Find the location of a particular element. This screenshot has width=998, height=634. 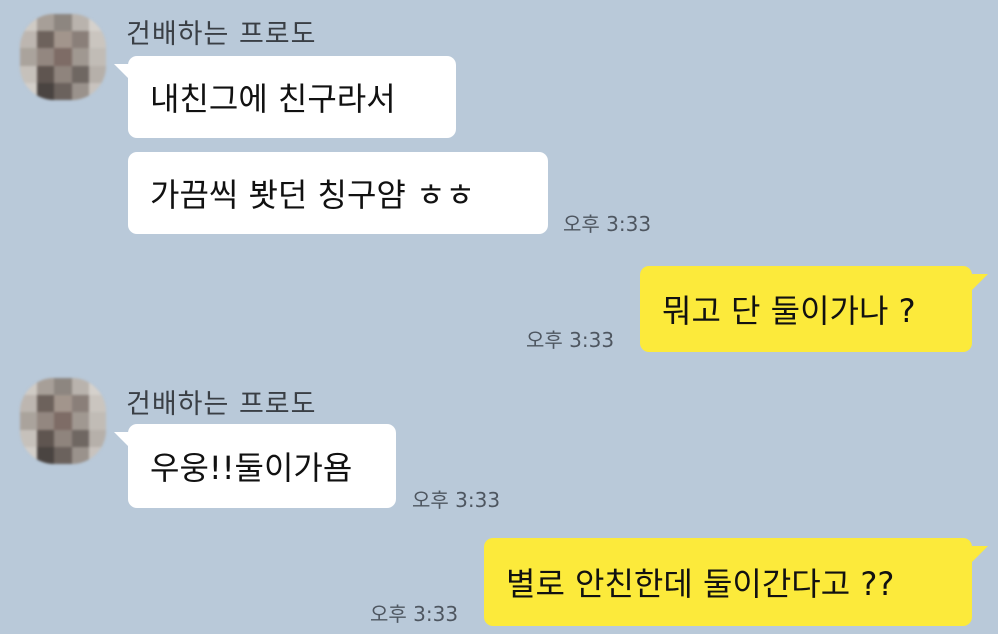

incoming-message-bubble: 내친그에 친구라서 is located at coordinates (292, 97).